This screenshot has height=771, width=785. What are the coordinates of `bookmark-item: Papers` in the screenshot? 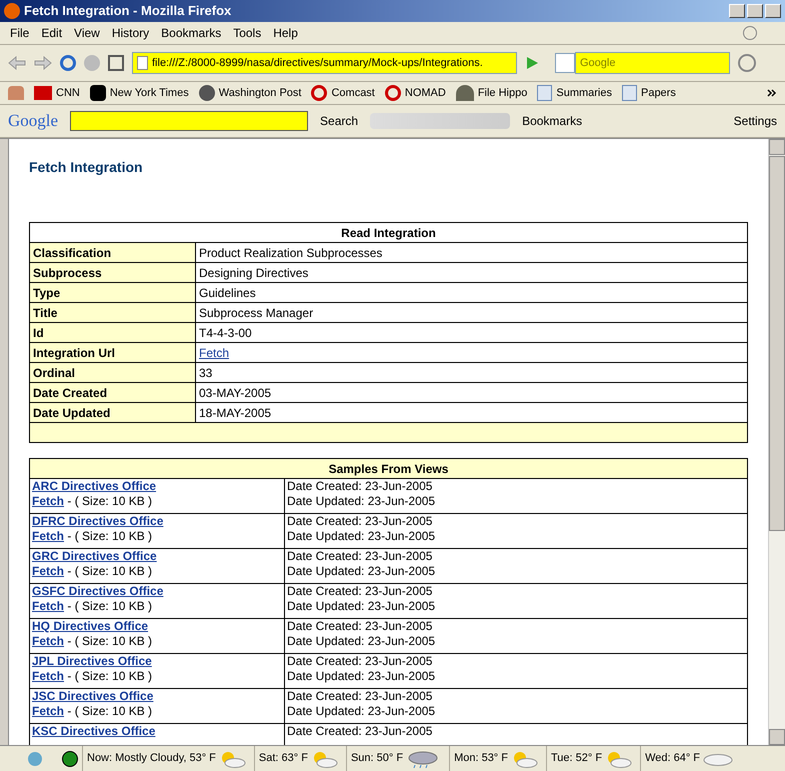 It's located at (649, 93).